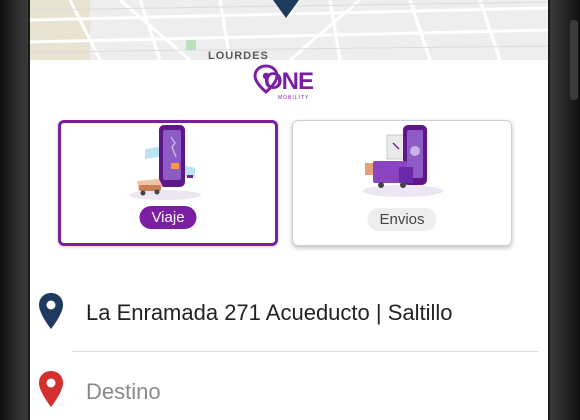  I want to click on logo-subtitle-text: MOBILITY, so click(294, 98).